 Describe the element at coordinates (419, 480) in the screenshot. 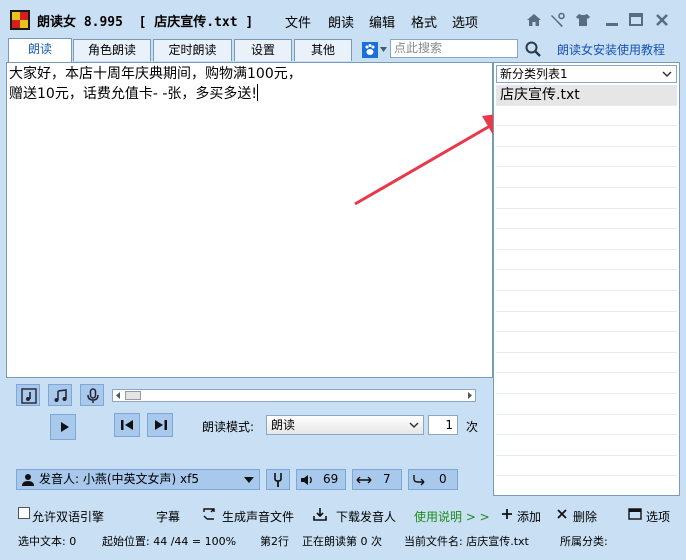

I see `pause-curve-icon` at that location.